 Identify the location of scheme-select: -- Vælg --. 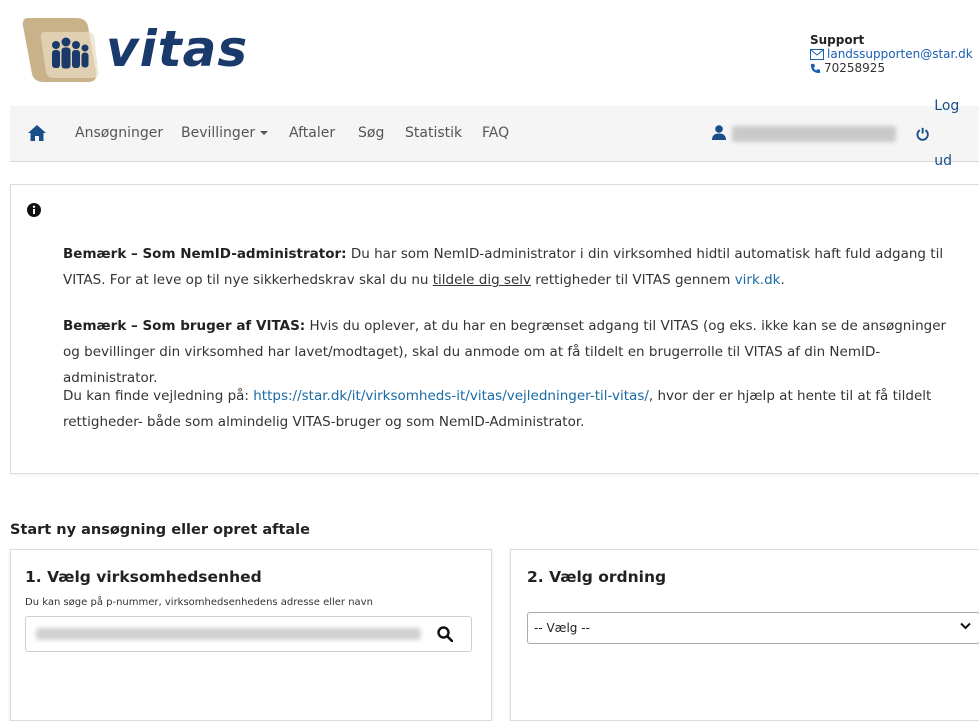
(753, 628).